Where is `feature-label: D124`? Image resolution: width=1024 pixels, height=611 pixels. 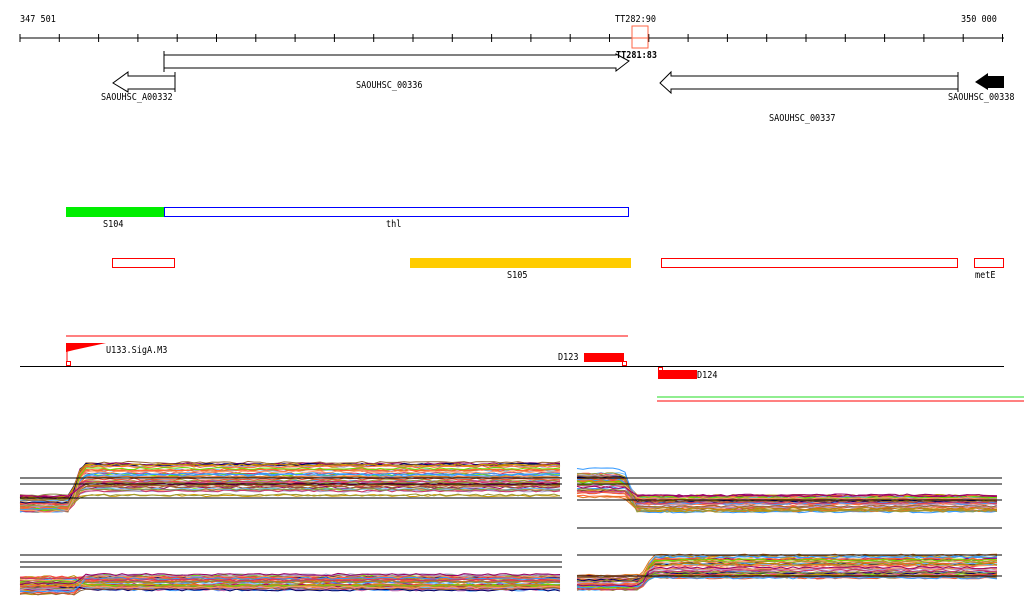 feature-label: D124 is located at coordinates (707, 375).